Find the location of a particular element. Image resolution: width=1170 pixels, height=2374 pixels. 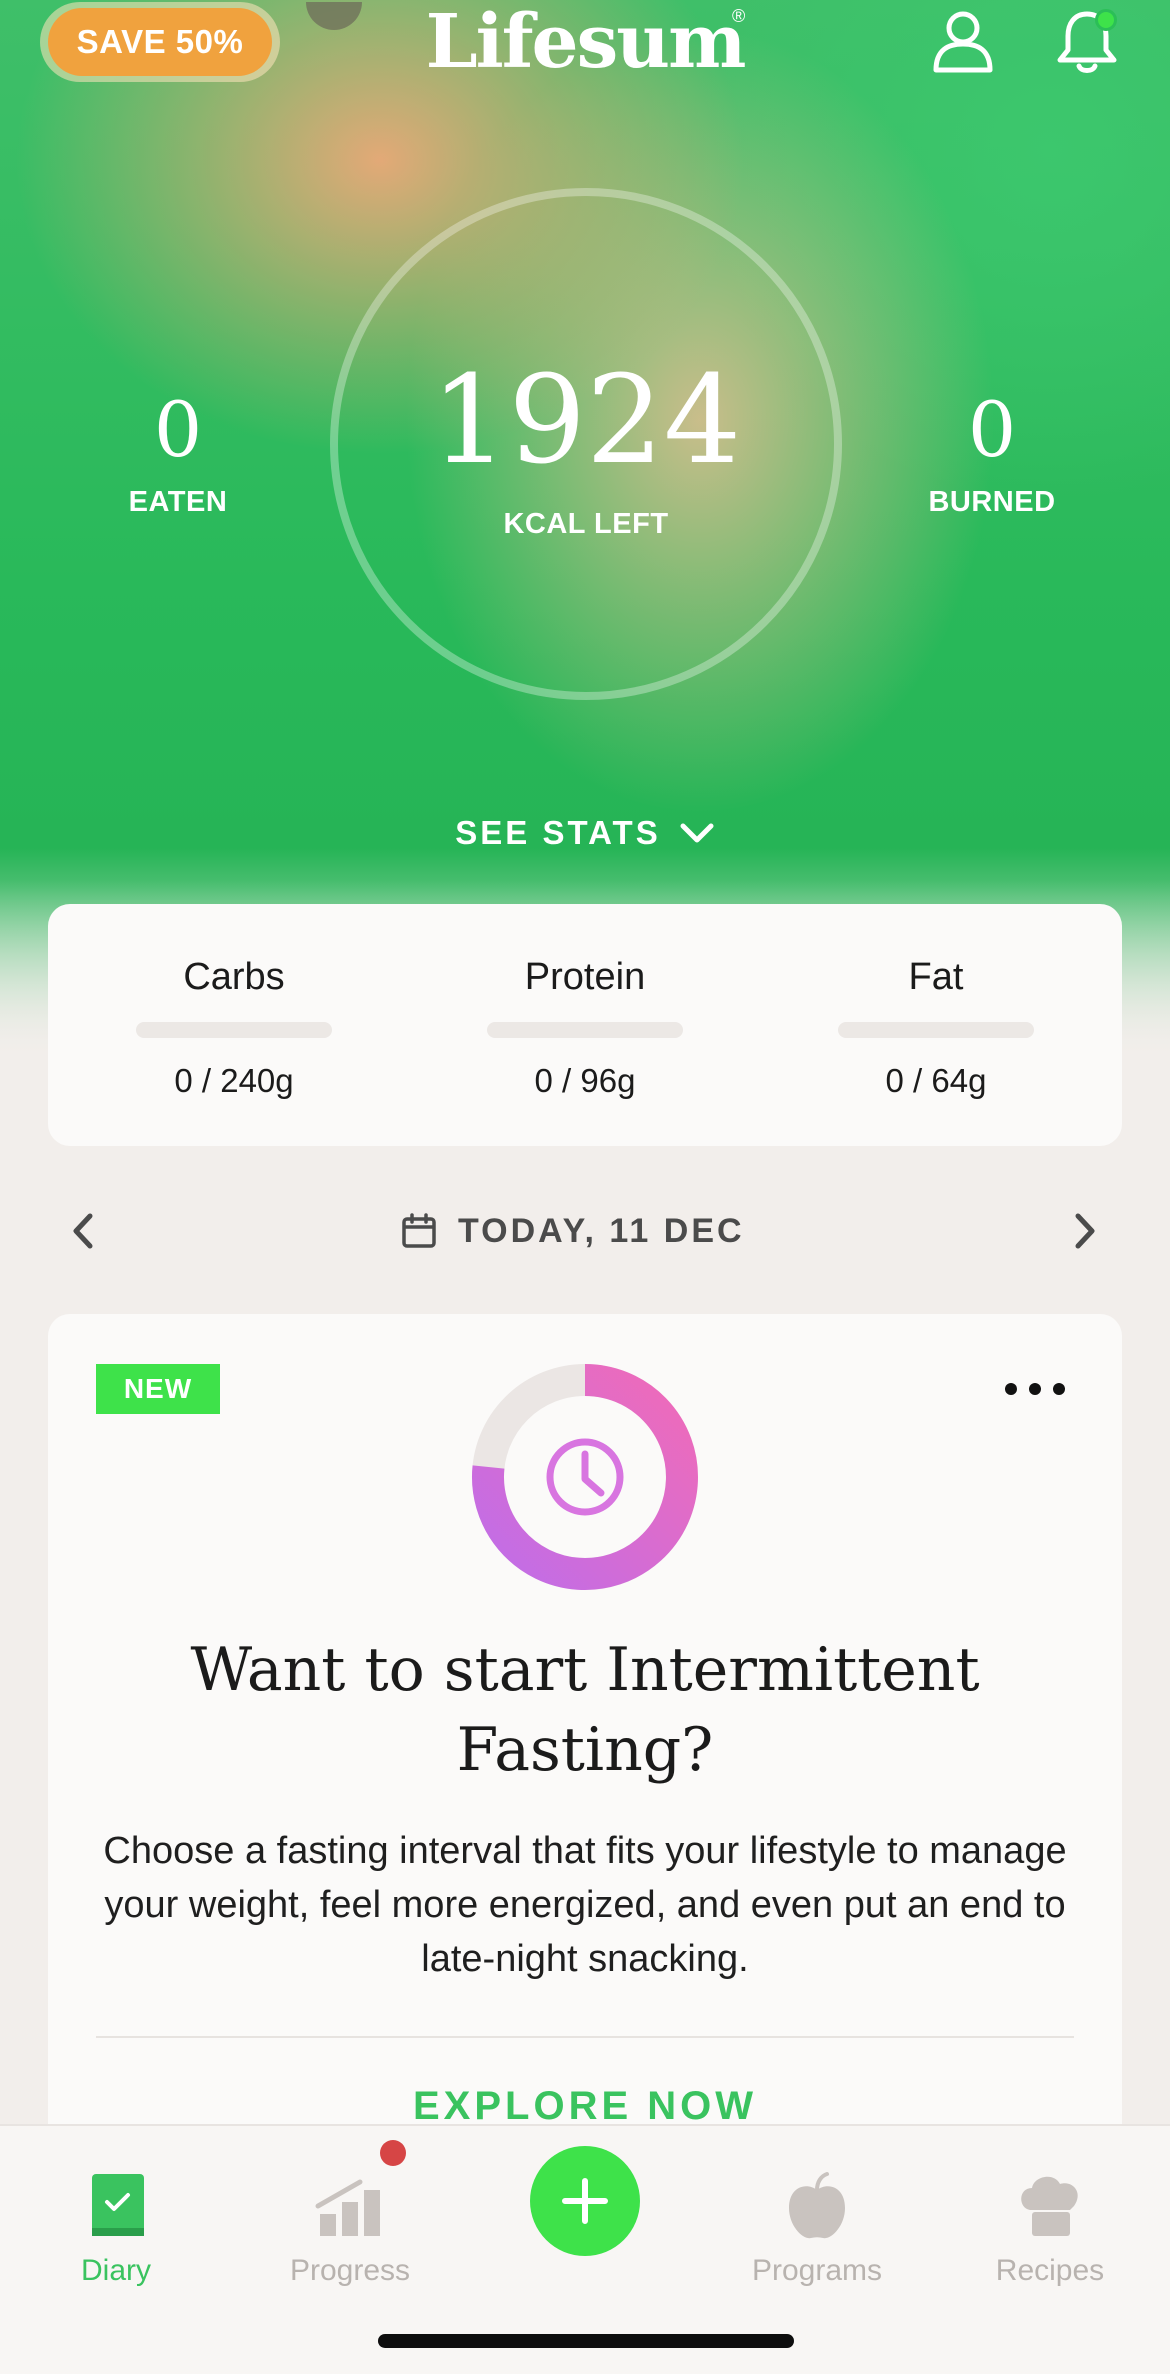

fasting-title: Want to start Intermittent Fasting? is located at coordinates (585, 1710).